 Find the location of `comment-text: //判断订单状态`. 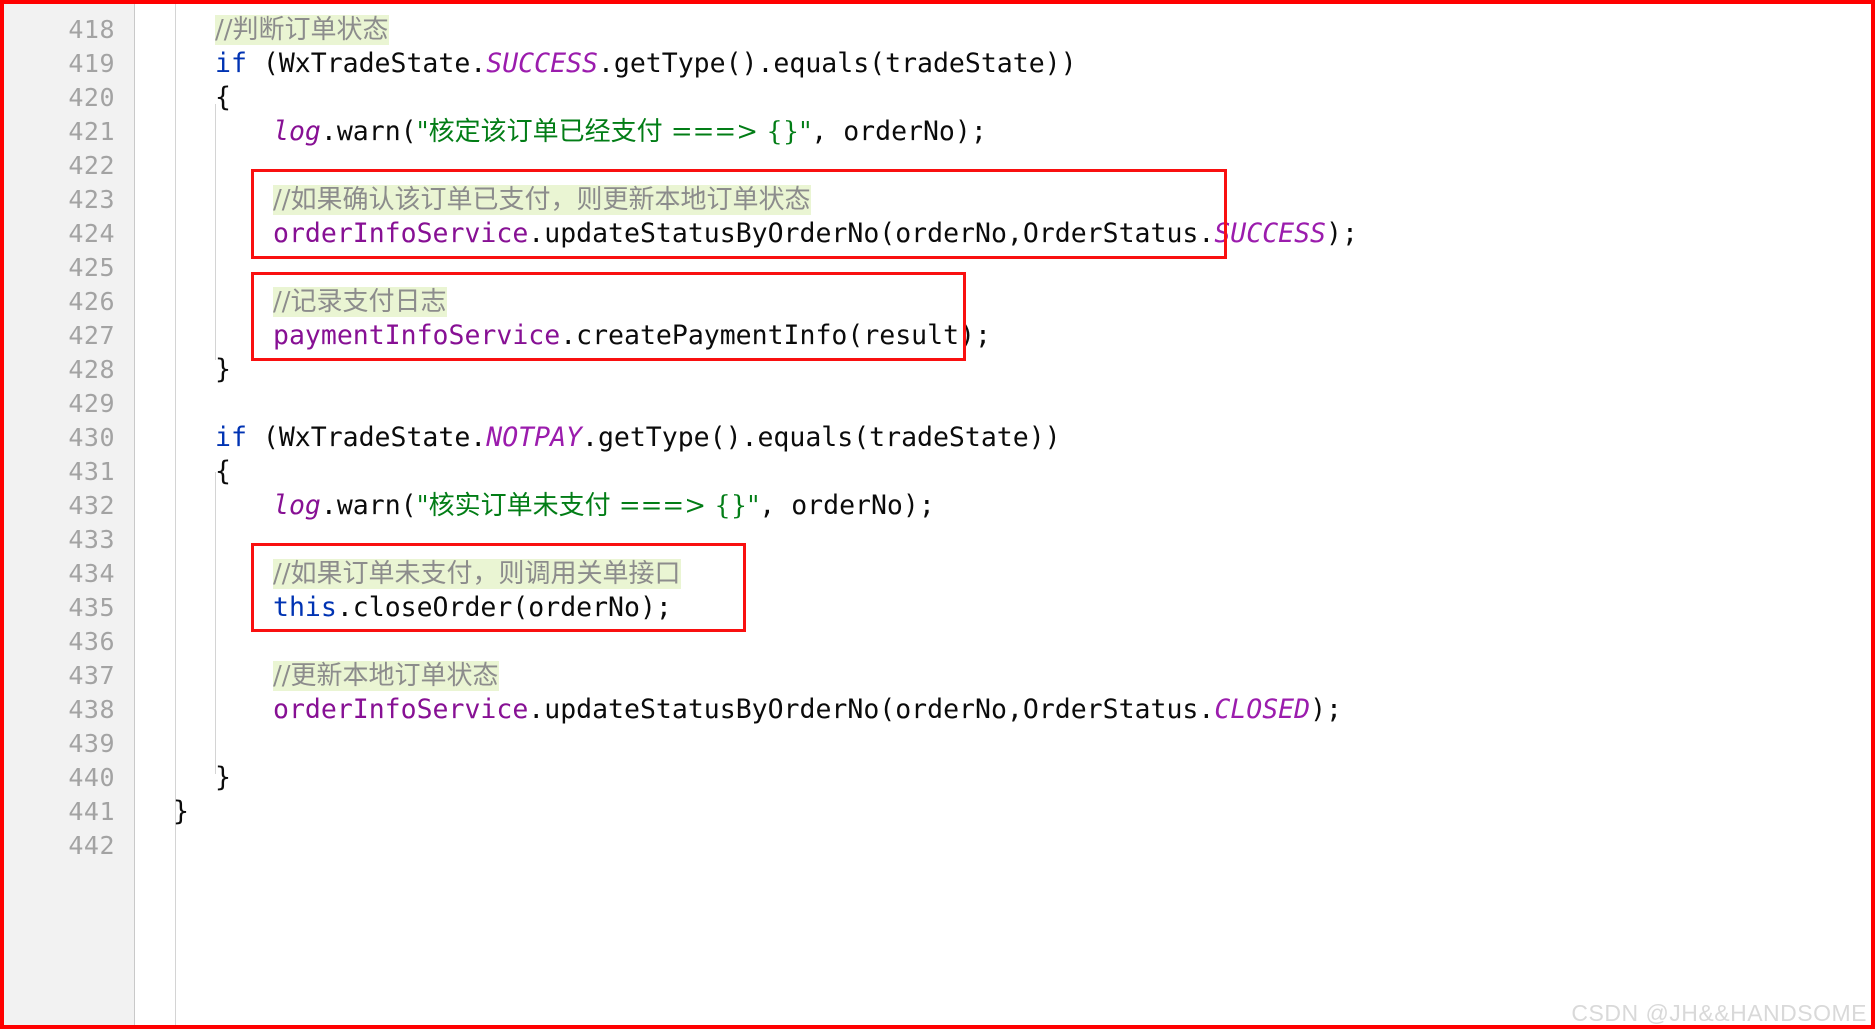

comment-text: //判断订单状态 is located at coordinates (302, 30).